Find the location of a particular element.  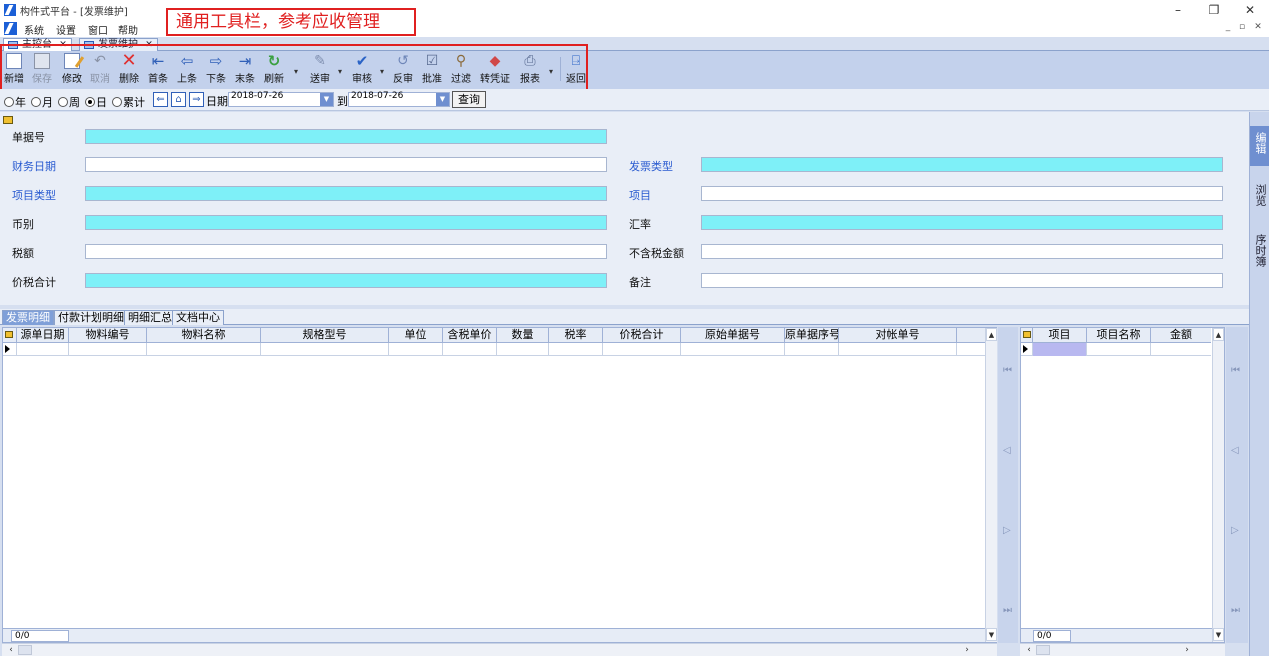

total-input is located at coordinates (346, 280).